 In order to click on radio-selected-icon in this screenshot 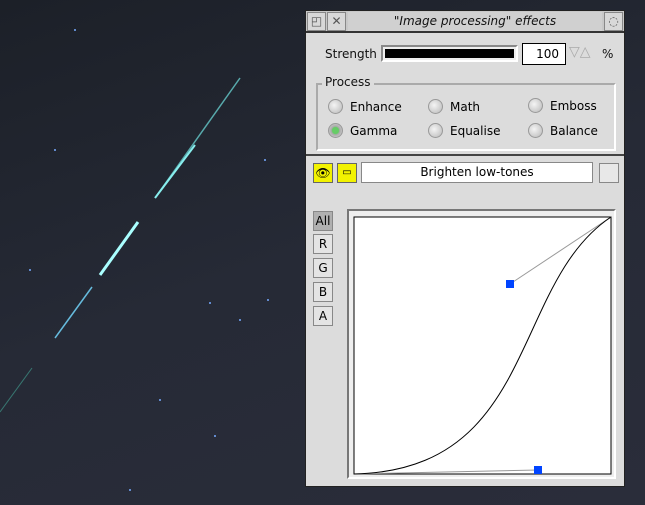, I will do `click(335, 130)`.